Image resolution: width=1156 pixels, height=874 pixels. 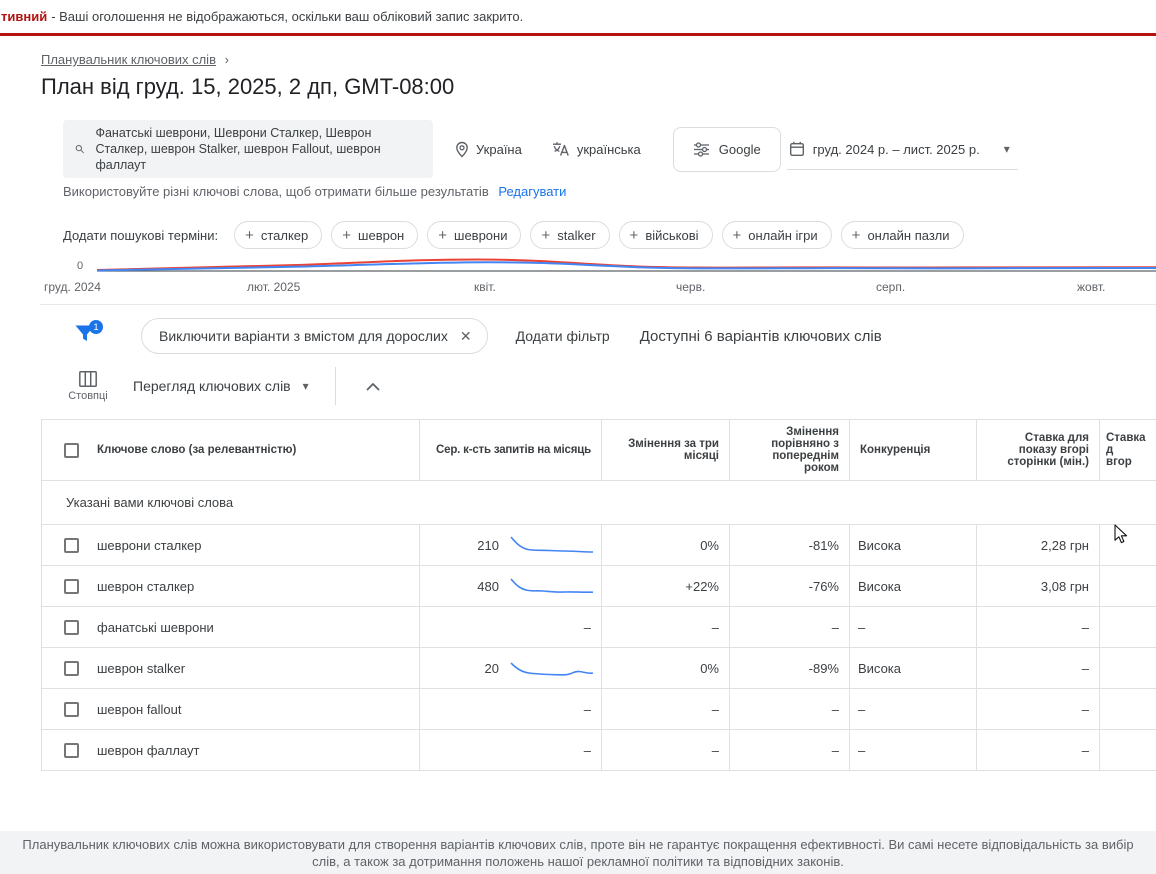 What do you see at coordinates (599, 503) in the screenshot?
I see `table-section-label: Указані вами ключові слова` at bounding box center [599, 503].